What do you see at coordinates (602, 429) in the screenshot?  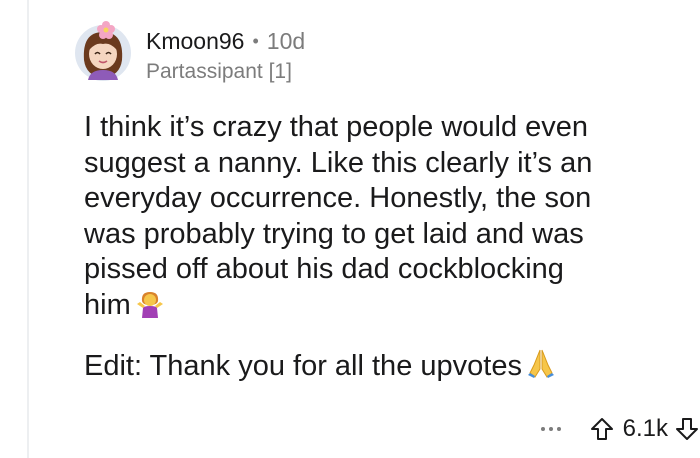 I see `upvote-arrow-icon` at bounding box center [602, 429].